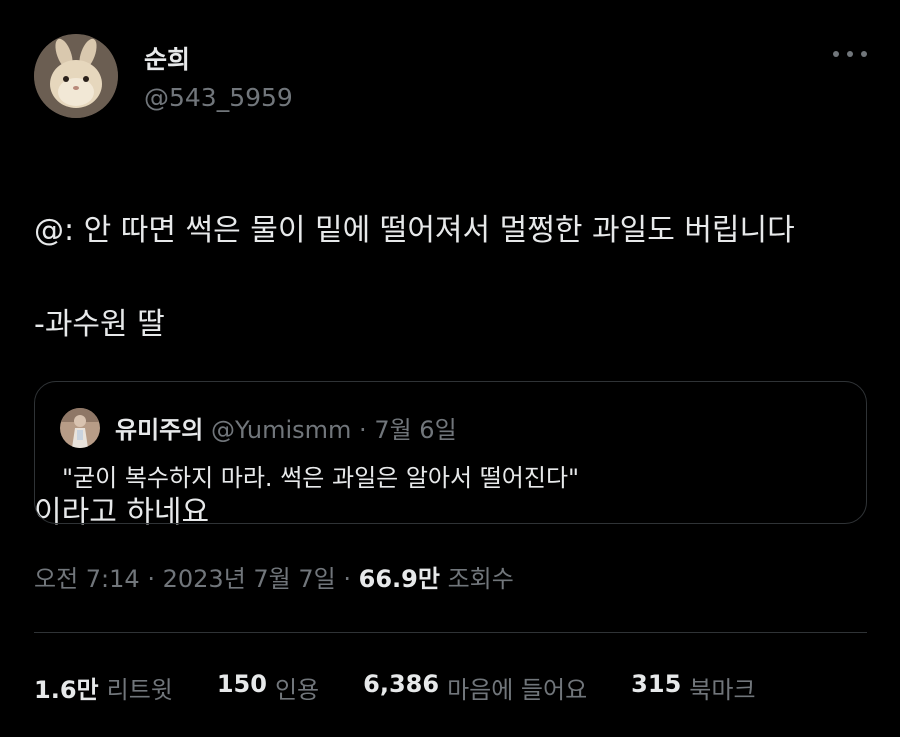  I want to click on retweets-label: 리트윗, so click(139, 690).